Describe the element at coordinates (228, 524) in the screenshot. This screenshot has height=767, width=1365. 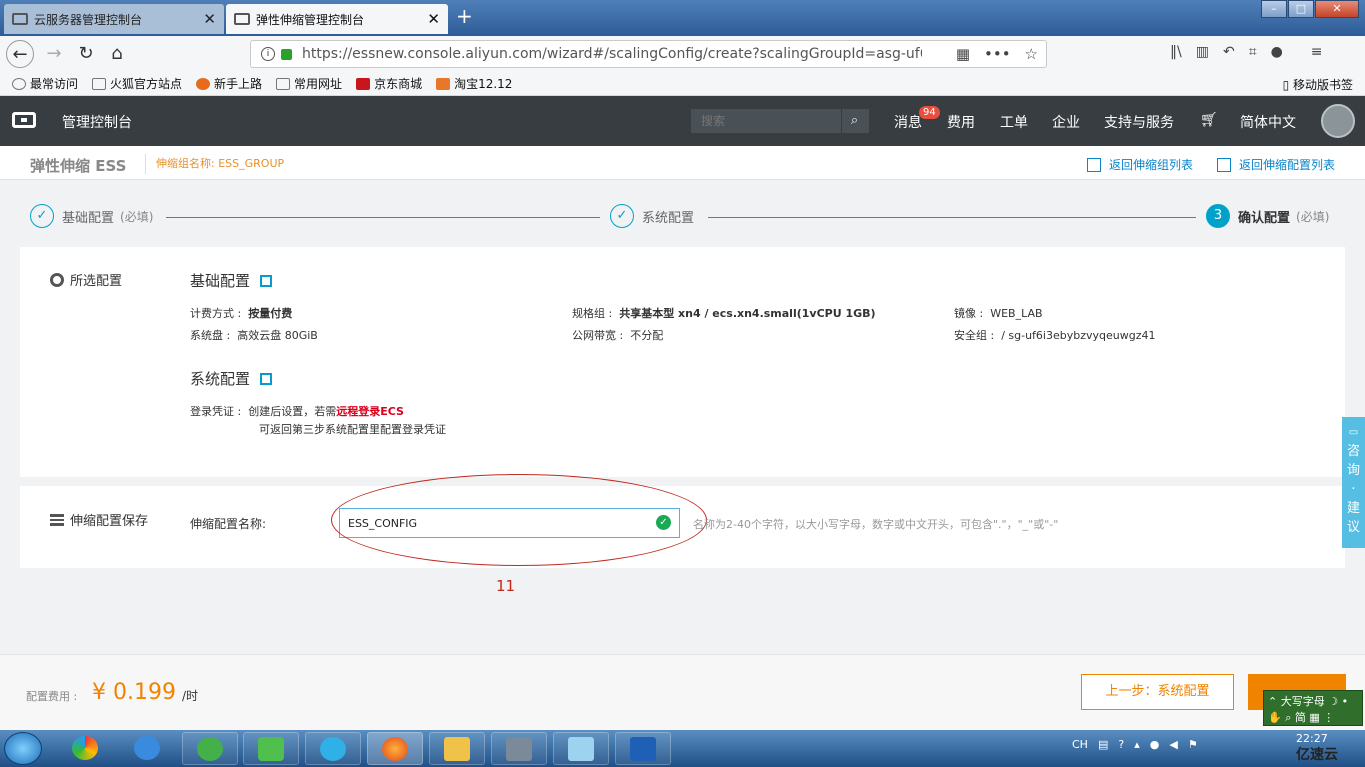
I see `config-name-label: 伸缩配置名称:` at that location.